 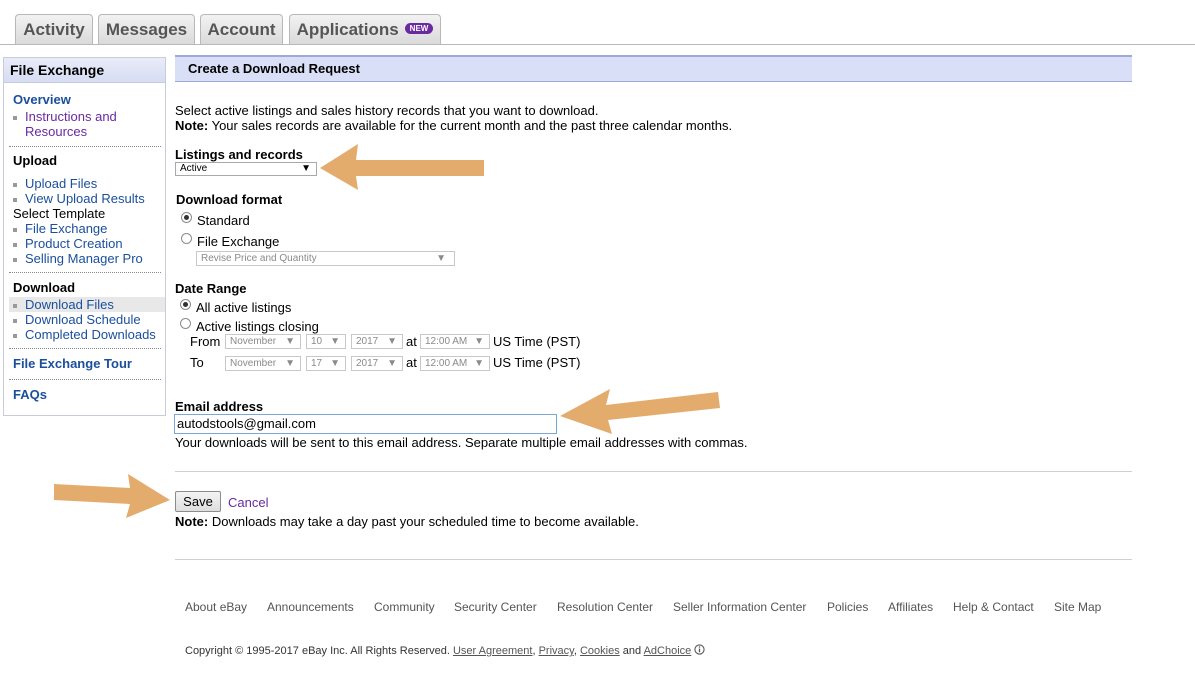 I want to click on arrow-to-email, so click(x=640, y=411).